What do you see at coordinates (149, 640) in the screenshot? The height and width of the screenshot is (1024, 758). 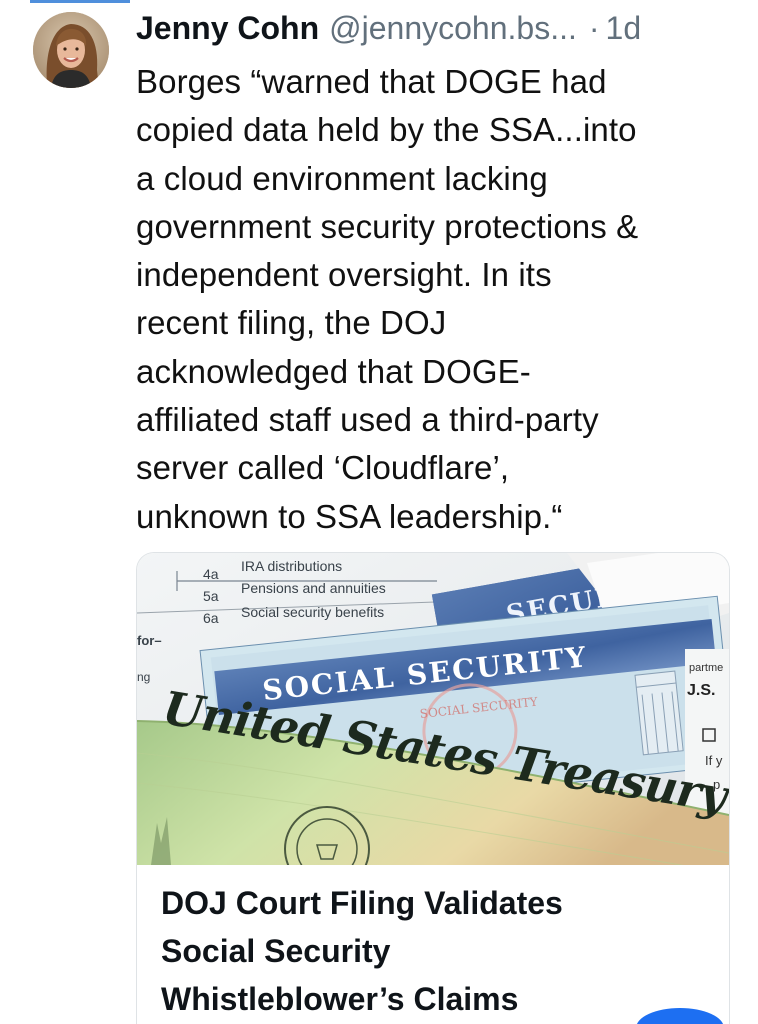 I see `form-left-label: for–` at bounding box center [149, 640].